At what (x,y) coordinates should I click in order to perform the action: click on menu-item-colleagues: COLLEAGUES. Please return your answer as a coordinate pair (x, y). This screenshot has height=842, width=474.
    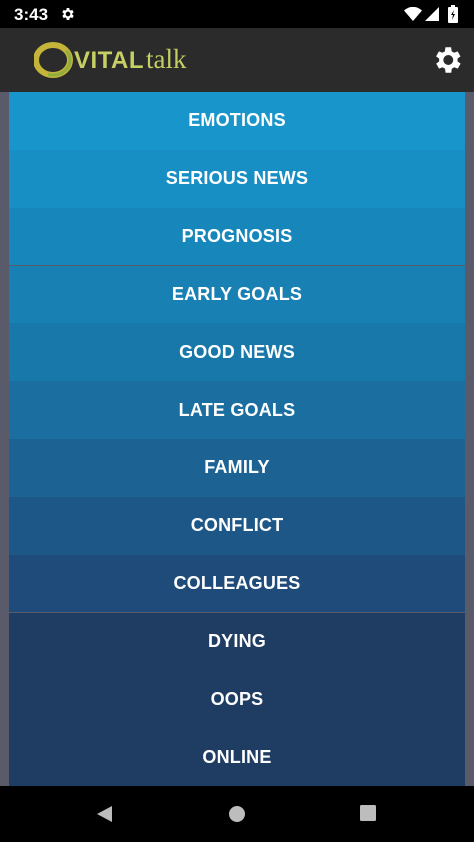
    Looking at the image, I should click on (237, 583).